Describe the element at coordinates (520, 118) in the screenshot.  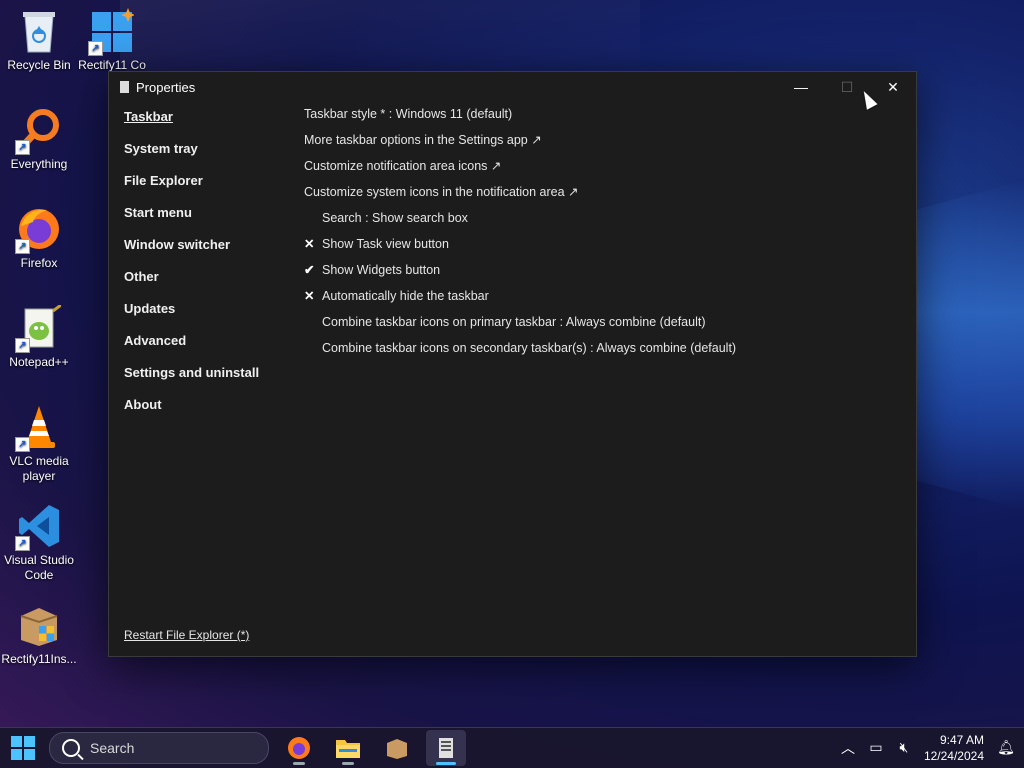
I see `setting-taskbar-style: Taskbar style * : Windows 11 (default)` at that location.